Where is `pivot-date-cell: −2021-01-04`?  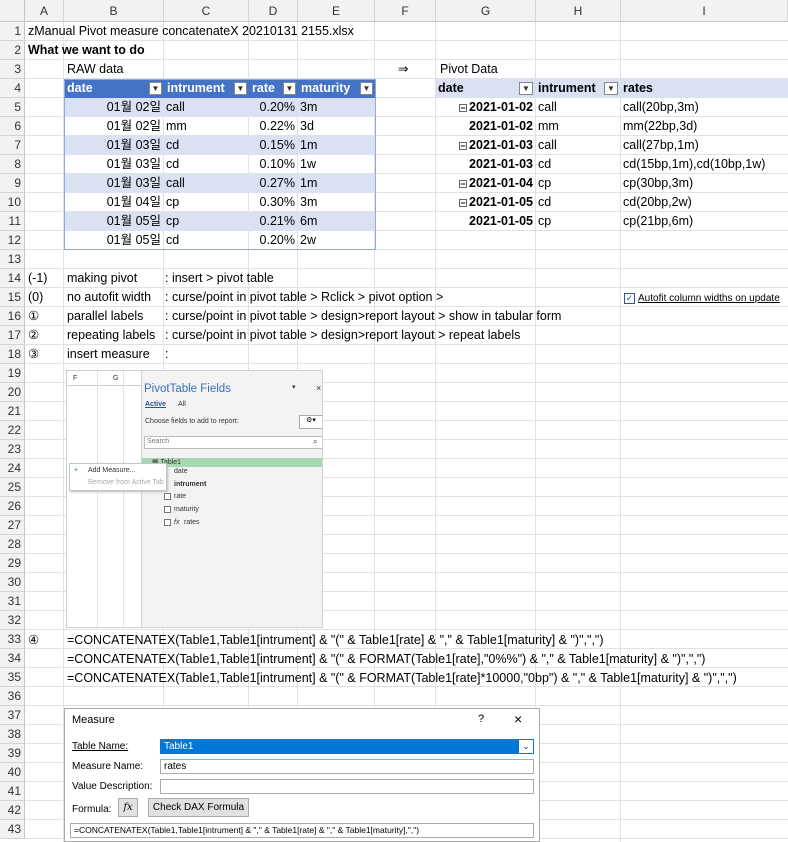 pivot-date-cell: −2021-01-04 is located at coordinates (484, 183).